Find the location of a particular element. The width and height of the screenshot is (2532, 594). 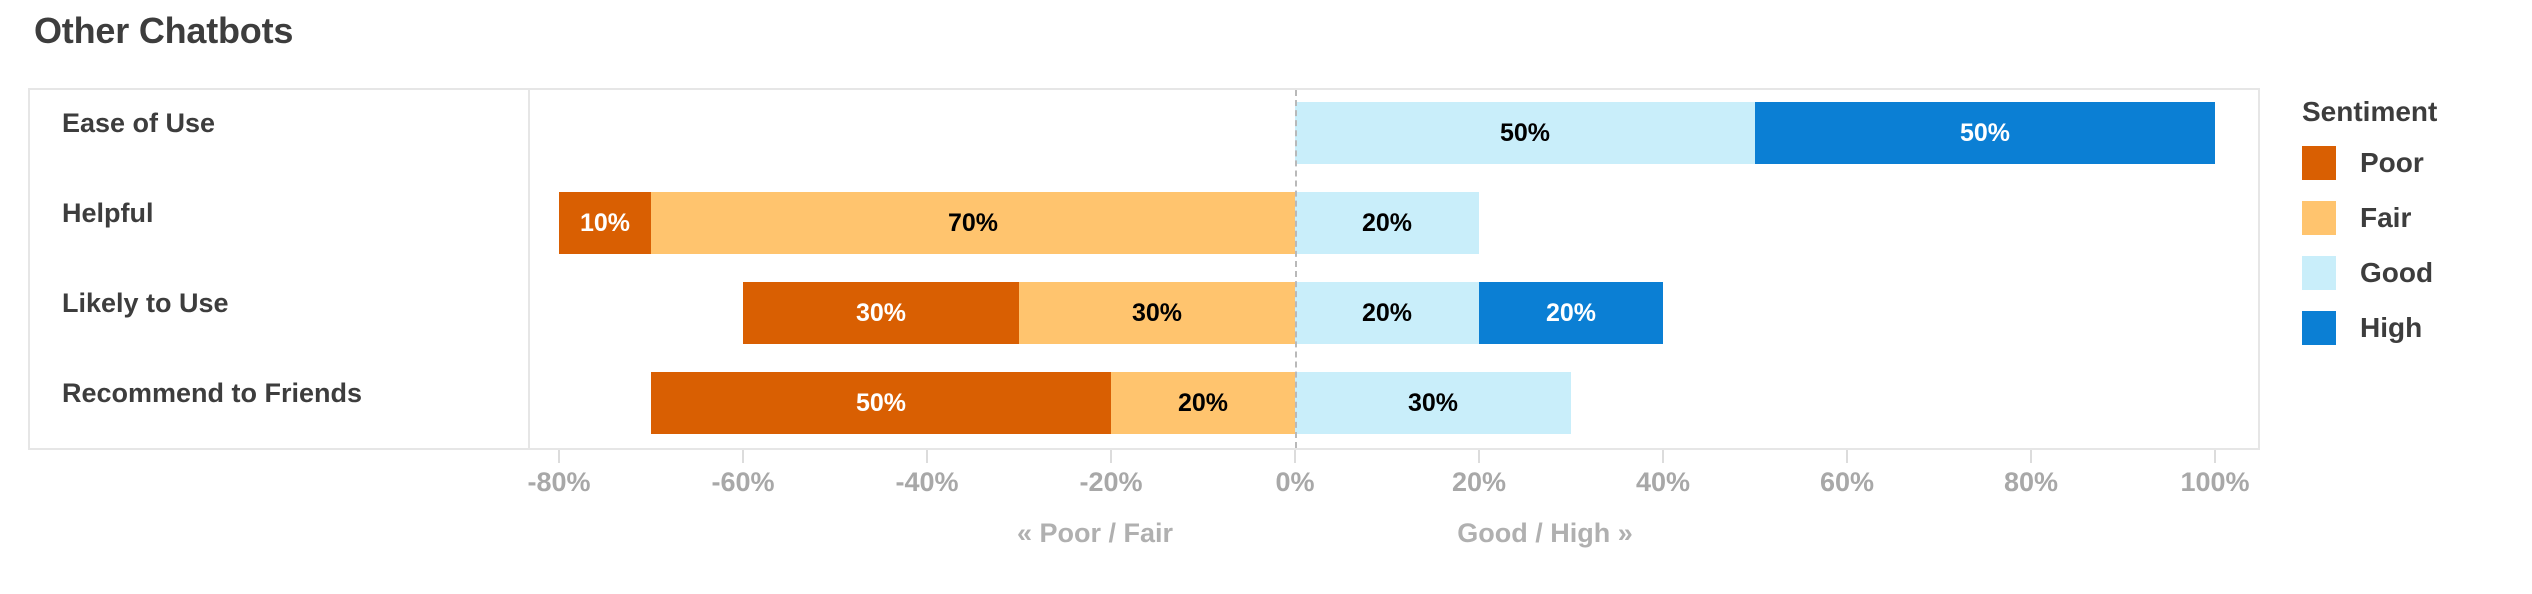

bar-segment-good: 30% is located at coordinates (1433, 403).